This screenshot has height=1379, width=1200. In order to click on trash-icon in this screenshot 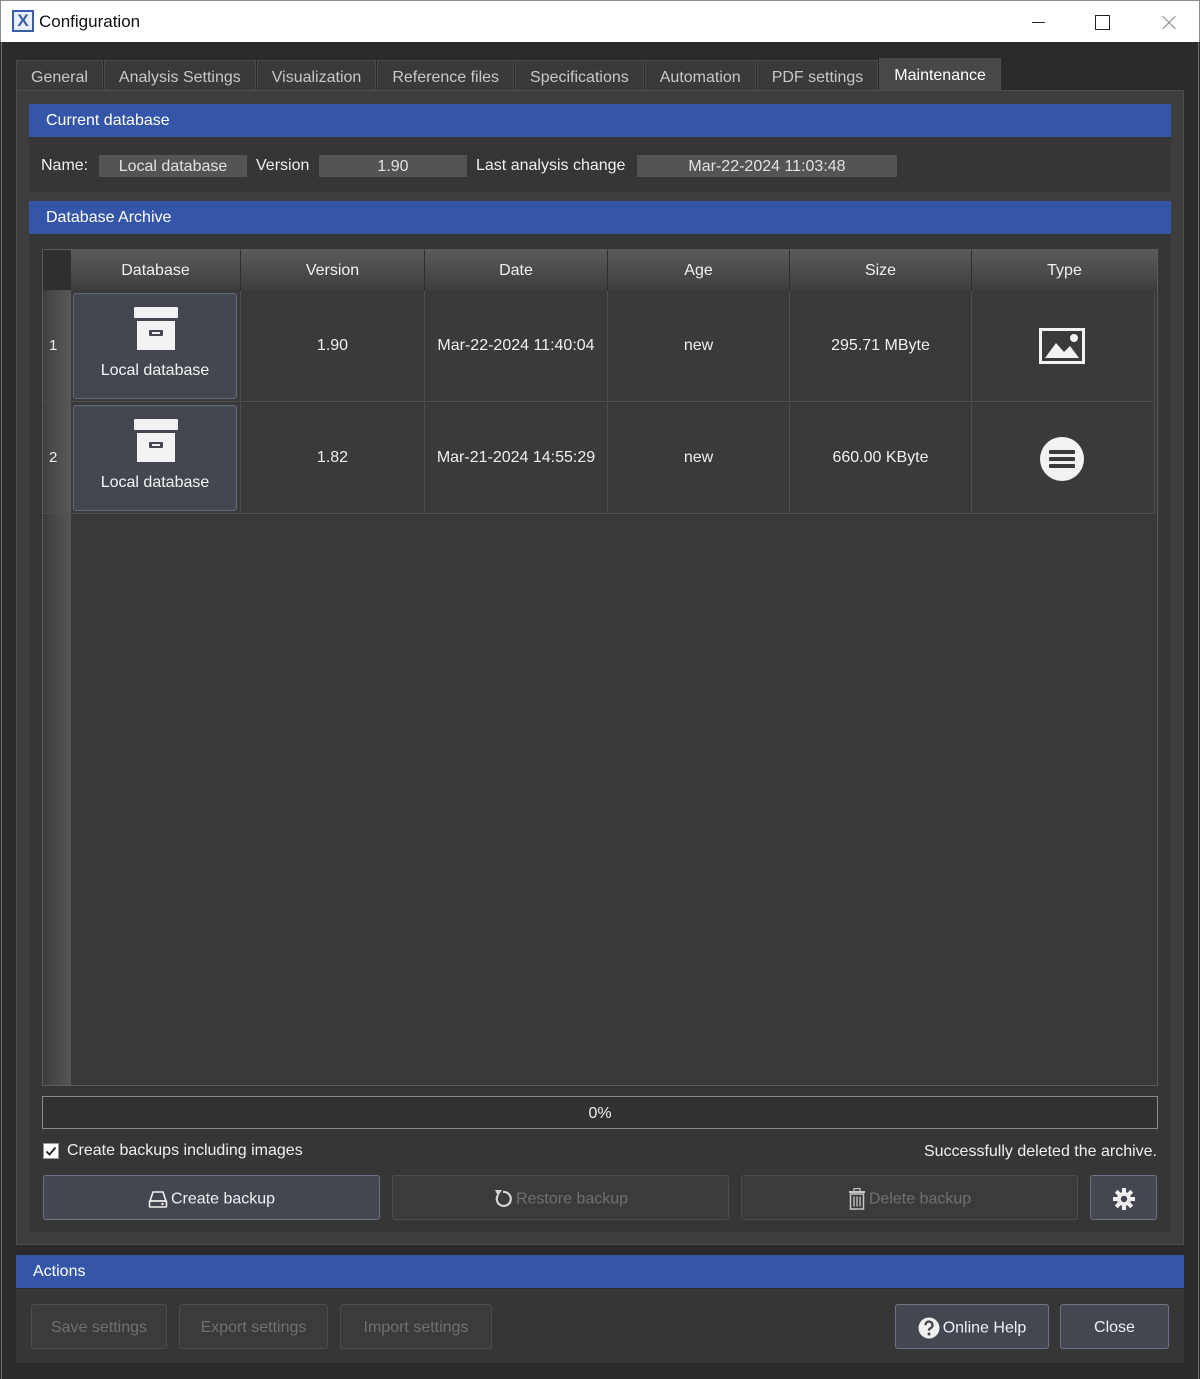, I will do `click(856, 1198)`.